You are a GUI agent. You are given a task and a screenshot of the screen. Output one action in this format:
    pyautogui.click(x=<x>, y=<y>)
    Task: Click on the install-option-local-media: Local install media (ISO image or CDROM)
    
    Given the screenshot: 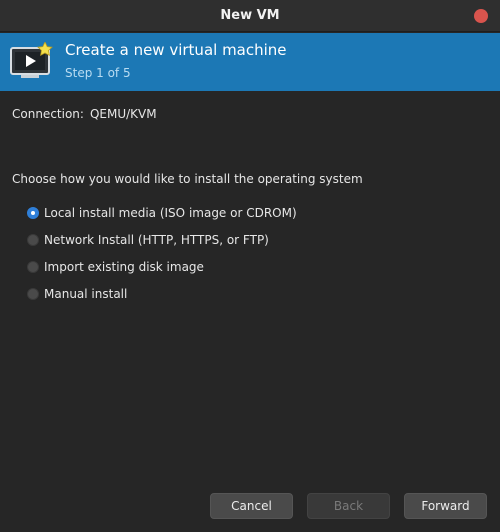 What is the action you would take?
    pyautogui.click(x=162, y=212)
    